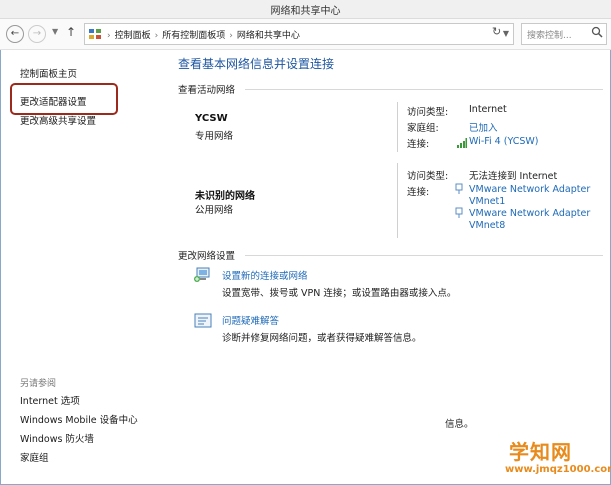 The height and width of the screenshot is (485, 611). Describe the element at coordinates (57, 438) in the screenshot. I see `see-also-windows-firewall: Windows 防火墙` at that location.